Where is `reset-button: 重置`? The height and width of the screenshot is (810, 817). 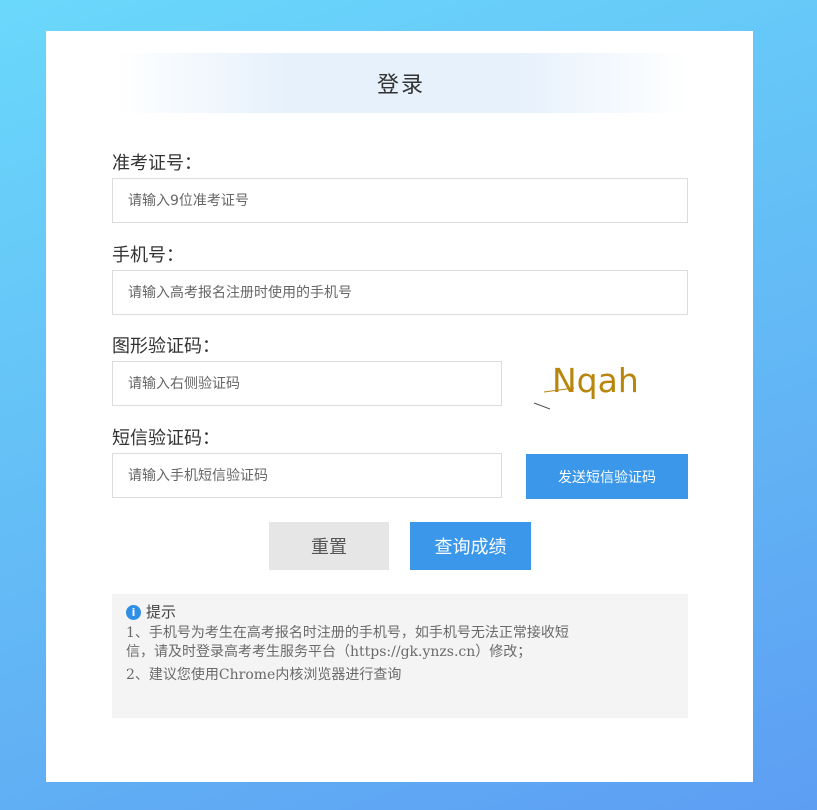 reset-button: 重置 is located at coordinates (329, 546).